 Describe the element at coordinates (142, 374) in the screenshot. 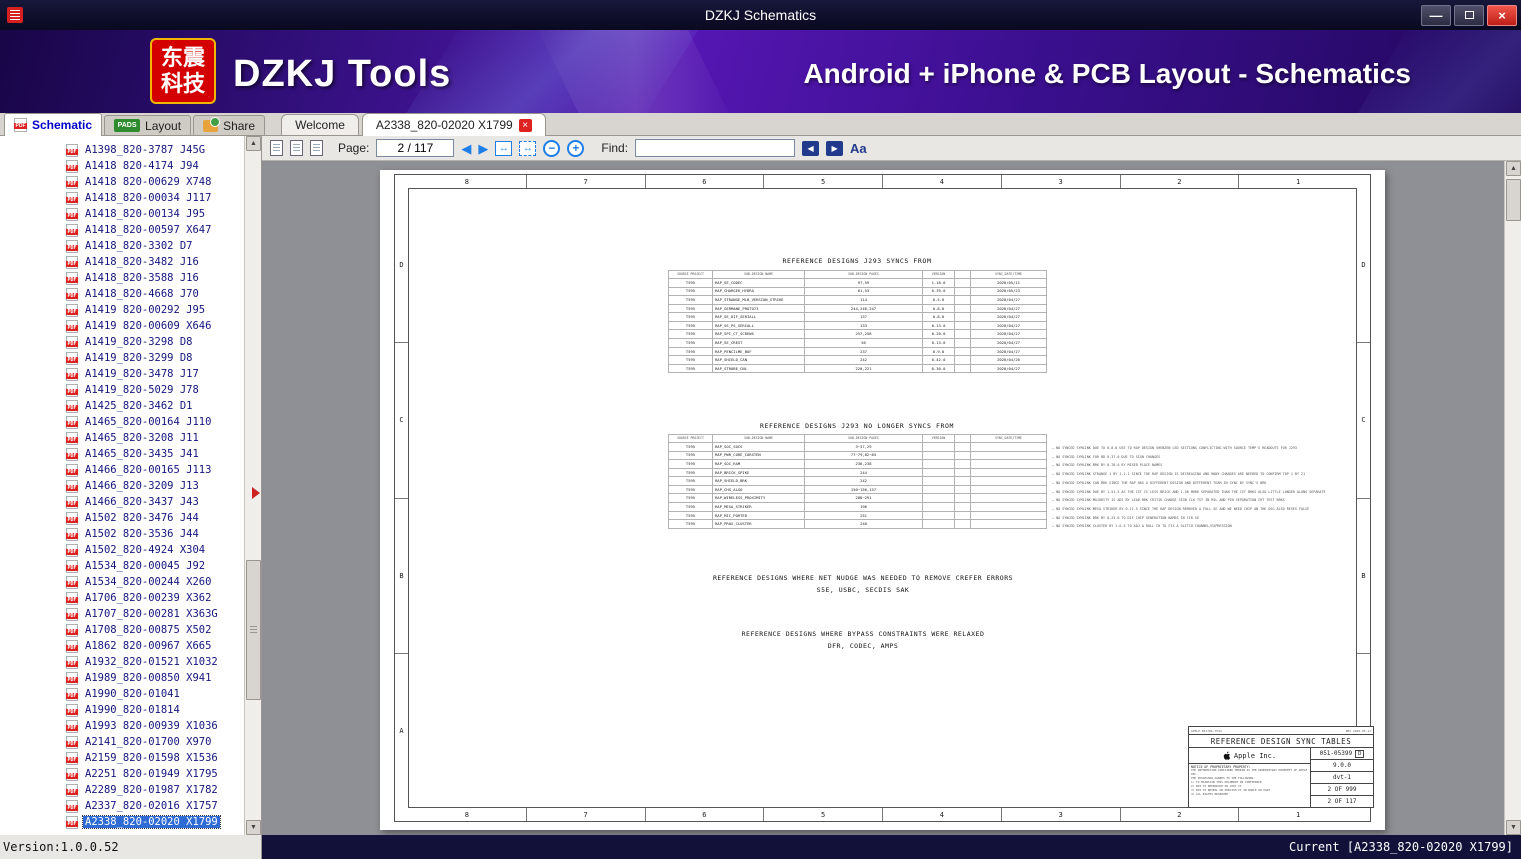

I see `file-name: A1419_820-3478 J17` at that location.